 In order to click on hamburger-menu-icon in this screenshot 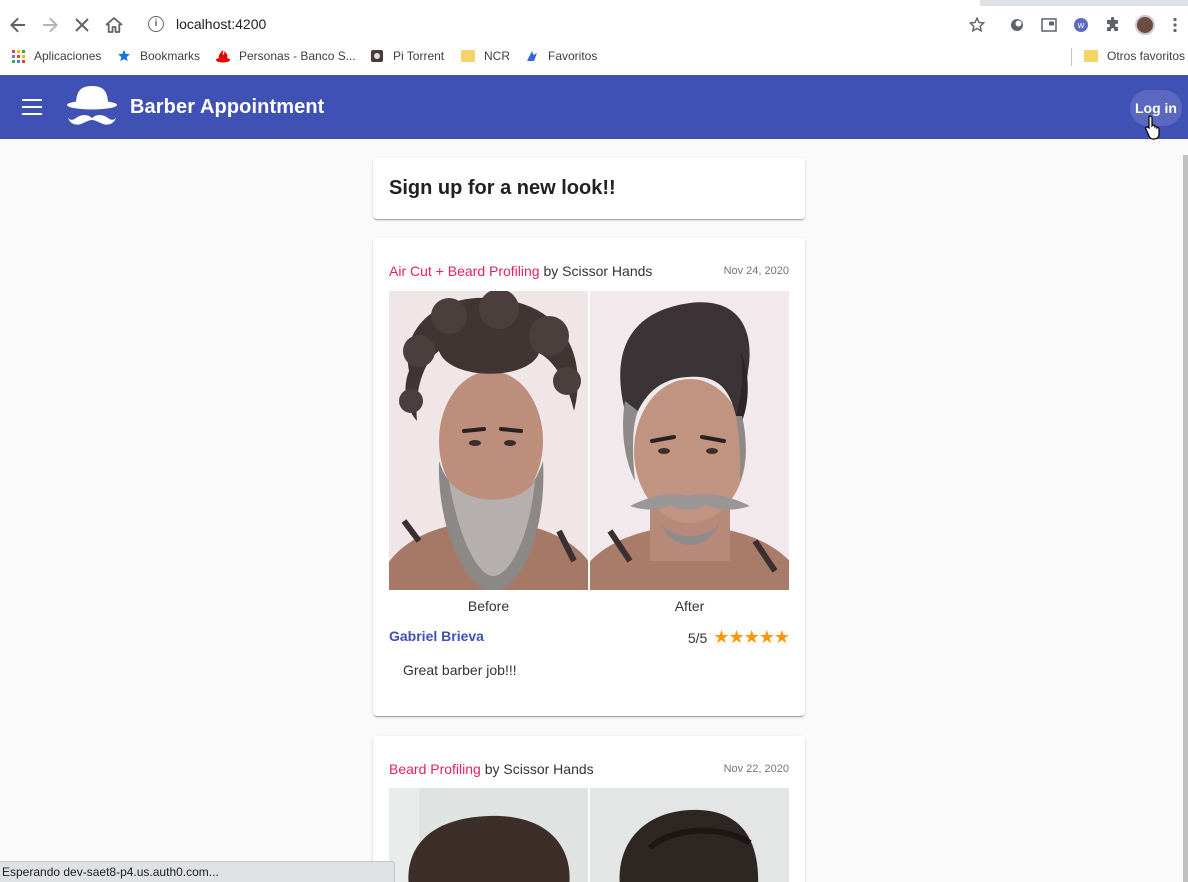, I will do `click(32, 107)`.